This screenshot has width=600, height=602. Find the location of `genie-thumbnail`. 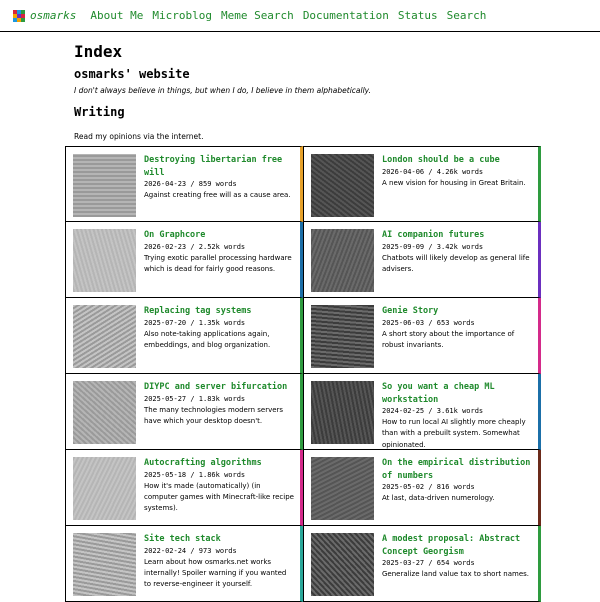

genie-thumbnail is located at coordinates (342, 336).